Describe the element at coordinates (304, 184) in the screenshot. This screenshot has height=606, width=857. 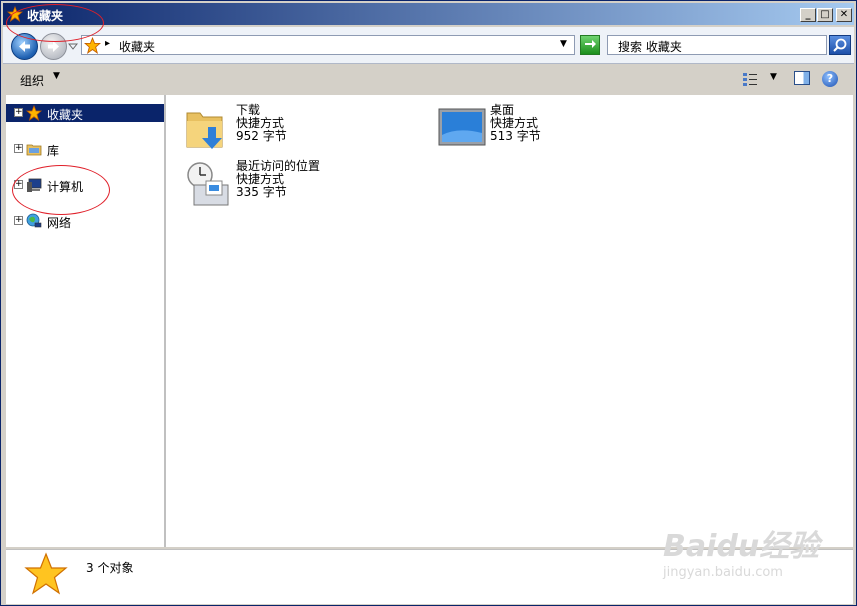
I see `file-item-recent-places: 最近访问的位置 快捷方式 335 字节` at that location.